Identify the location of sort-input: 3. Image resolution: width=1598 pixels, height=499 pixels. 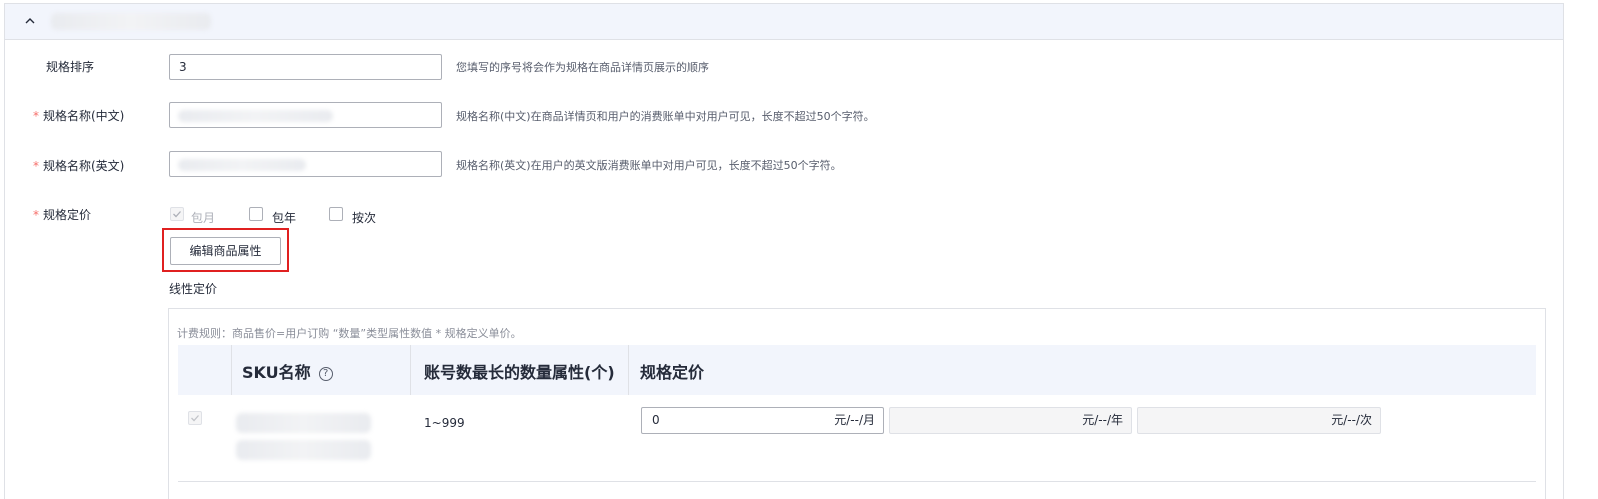
(305, 67).